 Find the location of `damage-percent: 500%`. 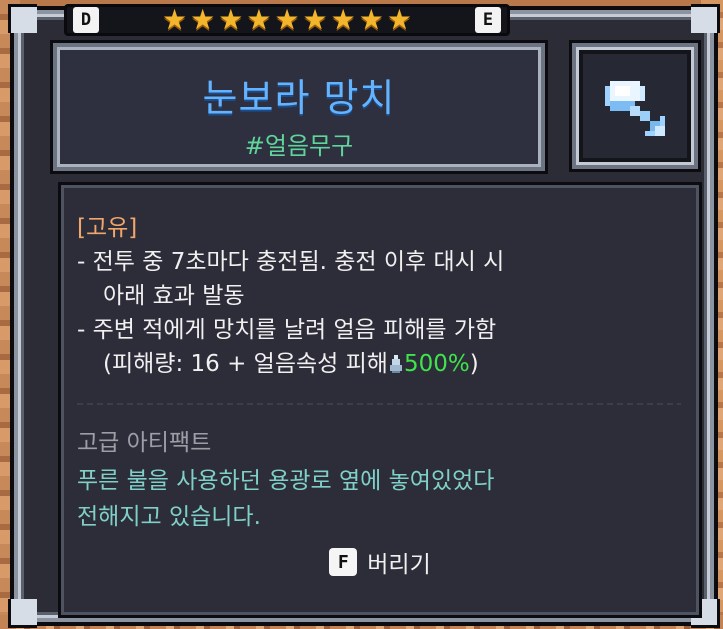

damage-percent: 500% is located at coordinates (436, 364).